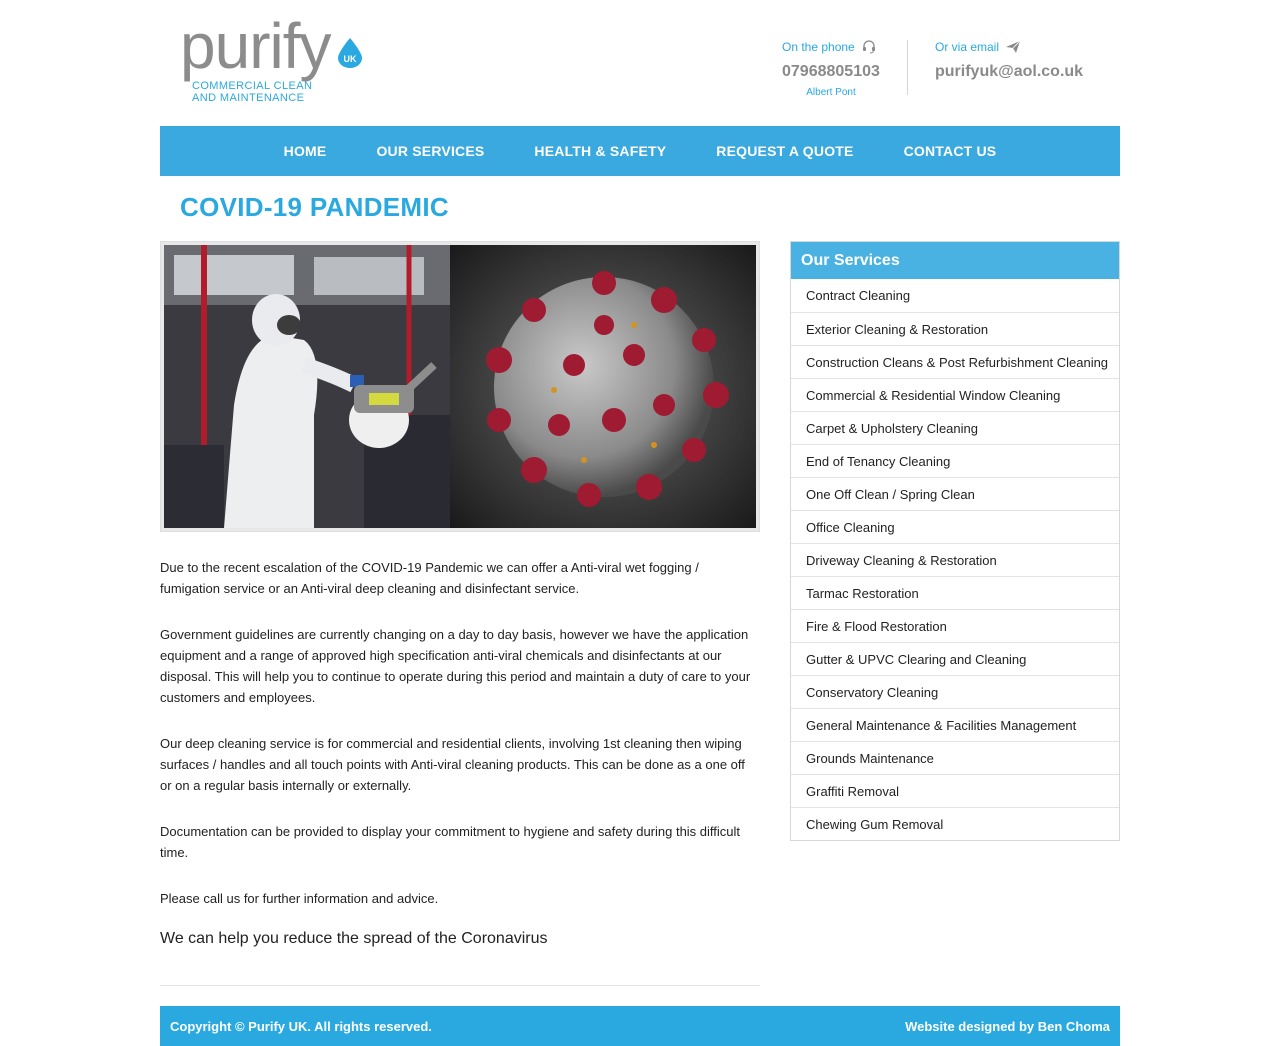 The height and width of the screenshot is (1046, 1280). I want to click on content-divider, so click(460, 985).